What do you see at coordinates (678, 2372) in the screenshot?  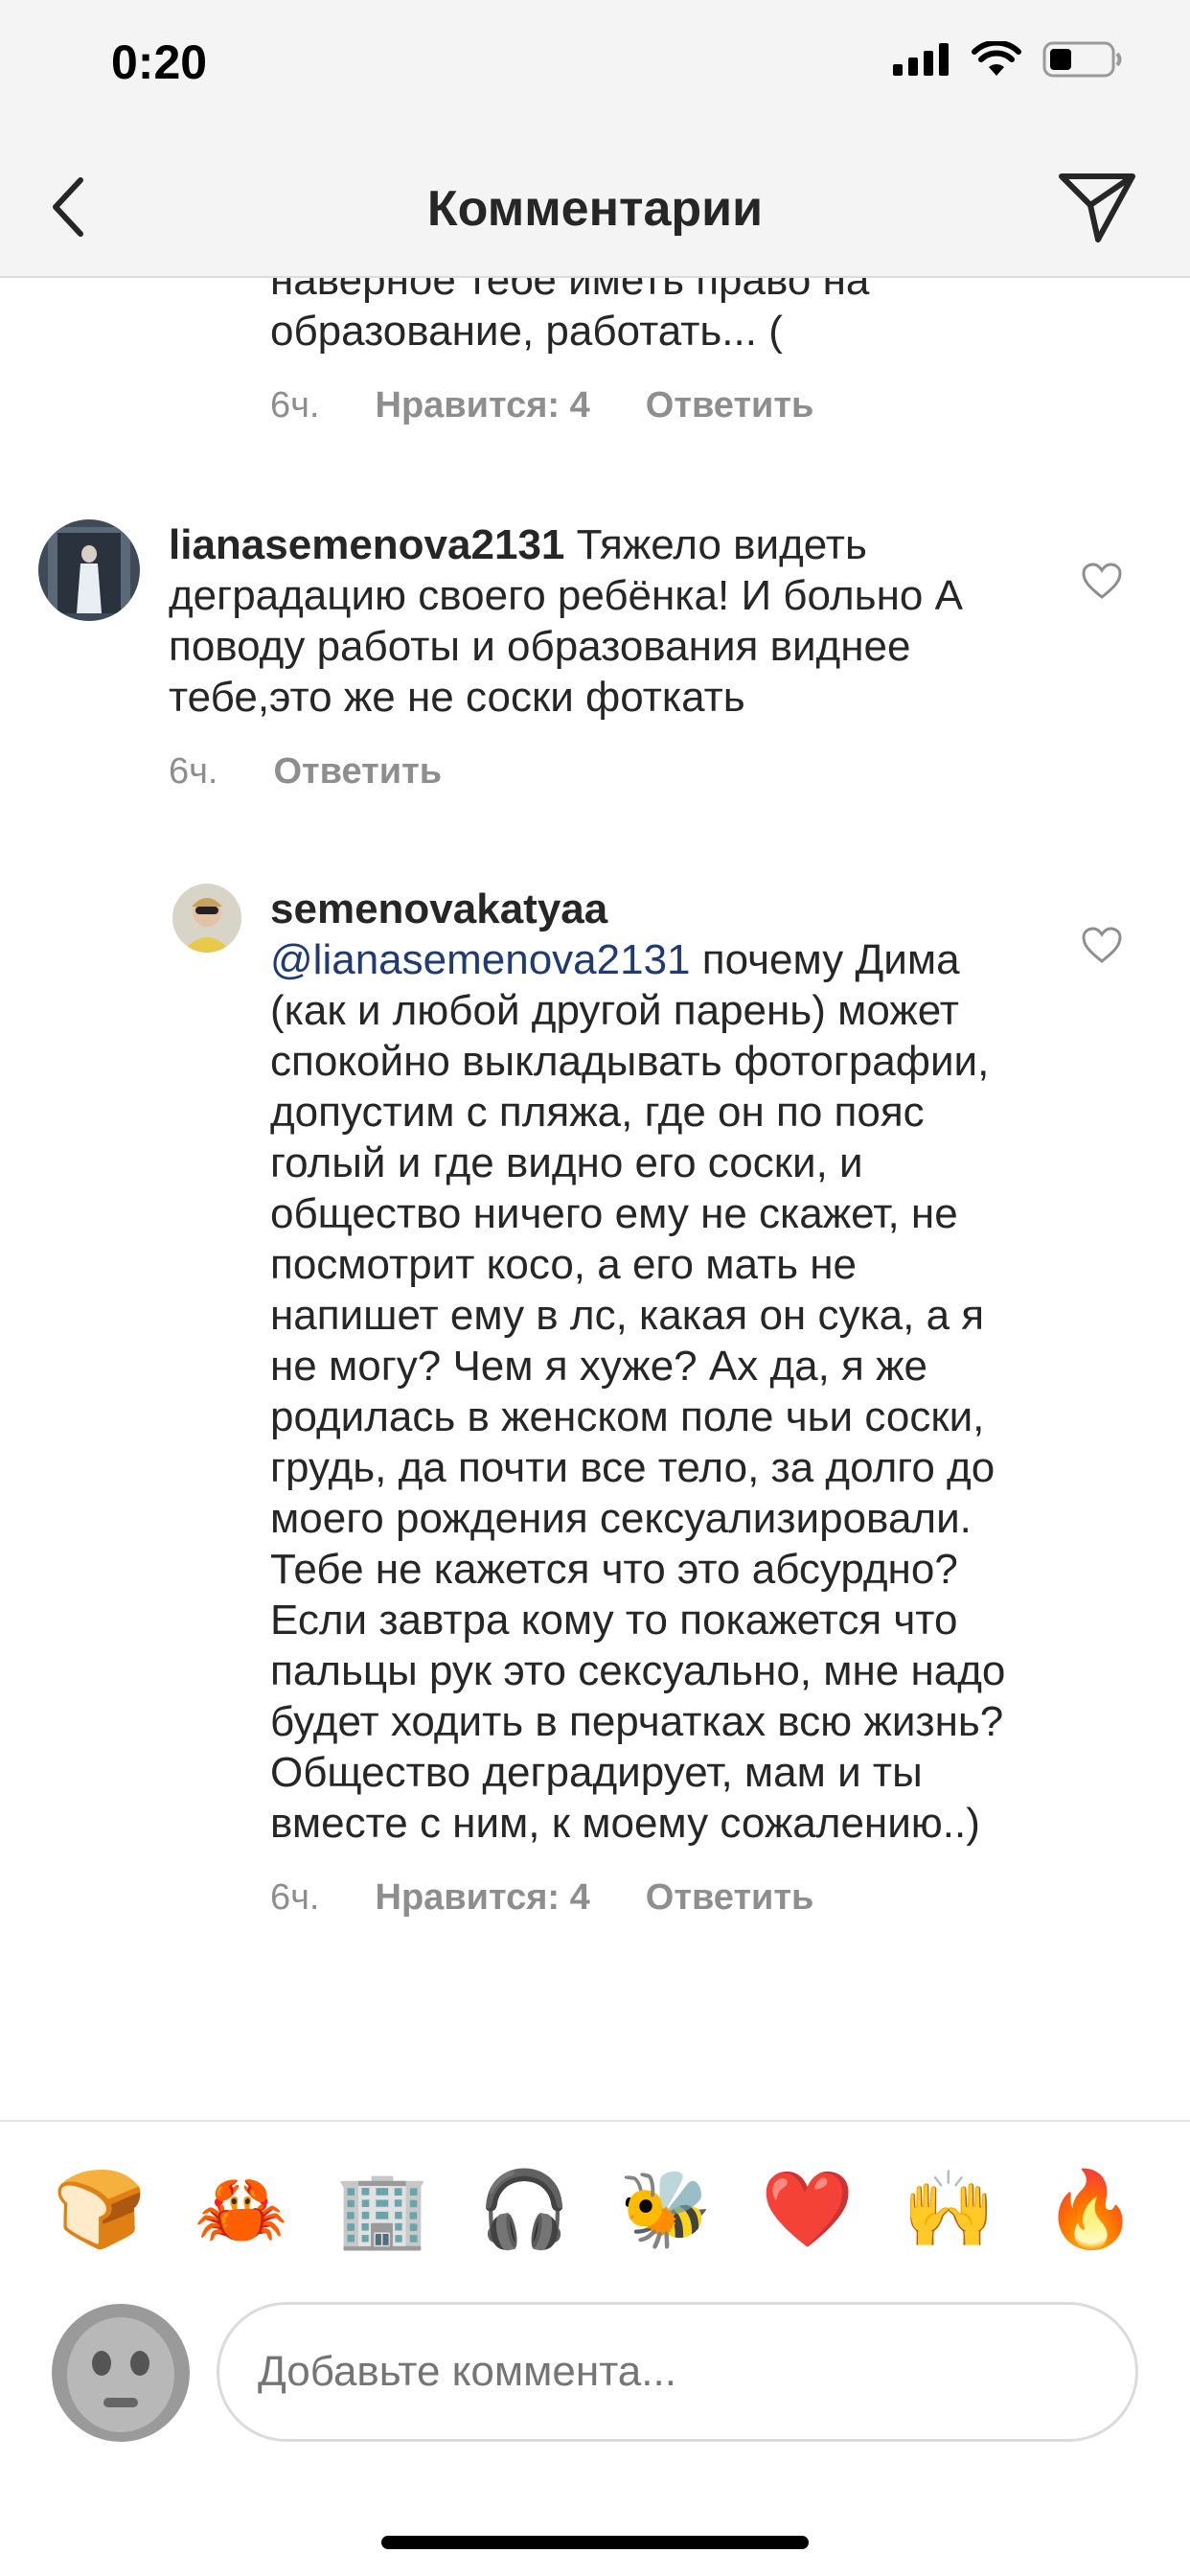 I see `comment-input` at bounding box center [678, 2372].